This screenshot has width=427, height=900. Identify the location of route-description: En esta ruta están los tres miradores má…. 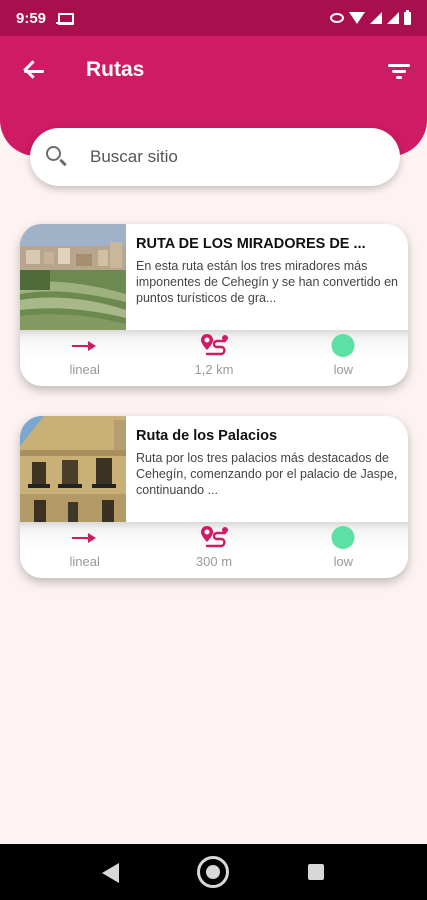
(267, 282).